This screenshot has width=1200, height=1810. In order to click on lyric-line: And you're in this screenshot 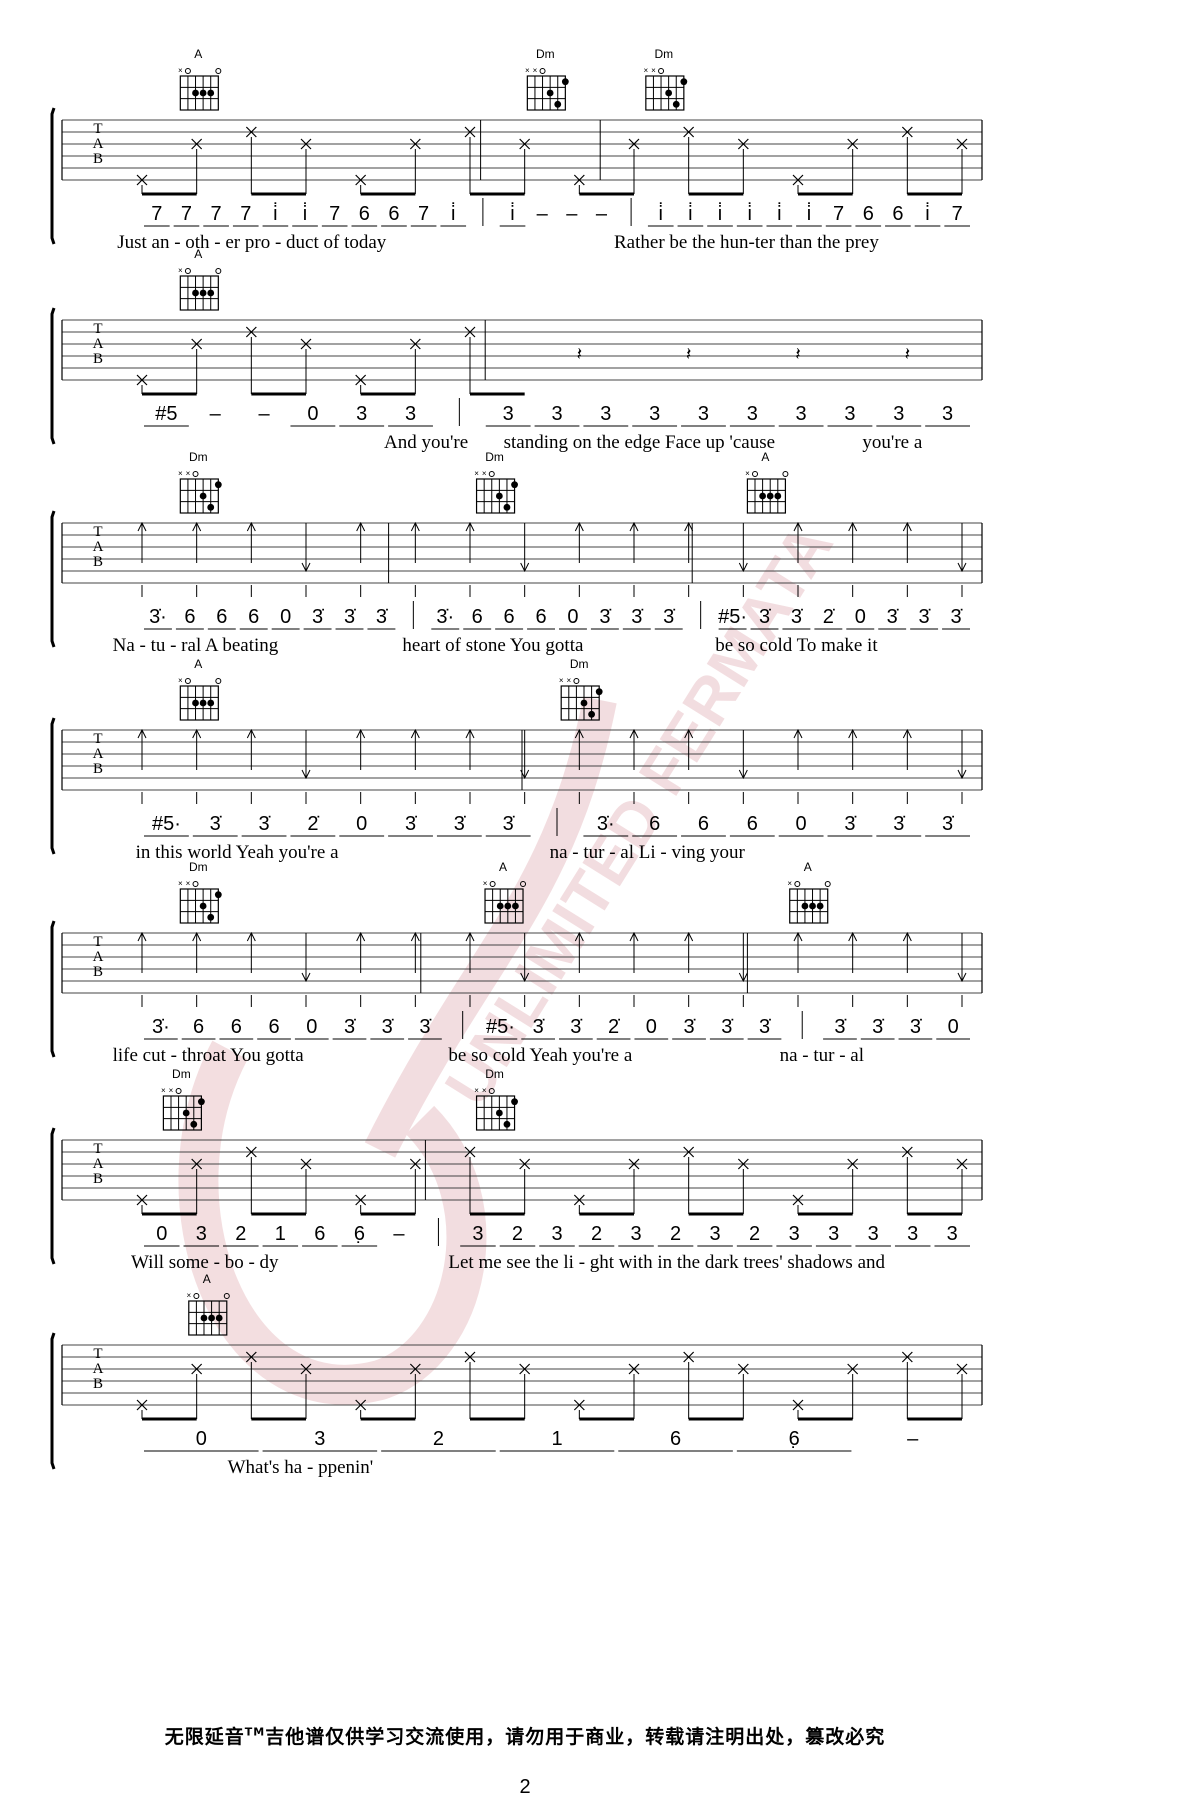, I will do `click(426, 442)`.